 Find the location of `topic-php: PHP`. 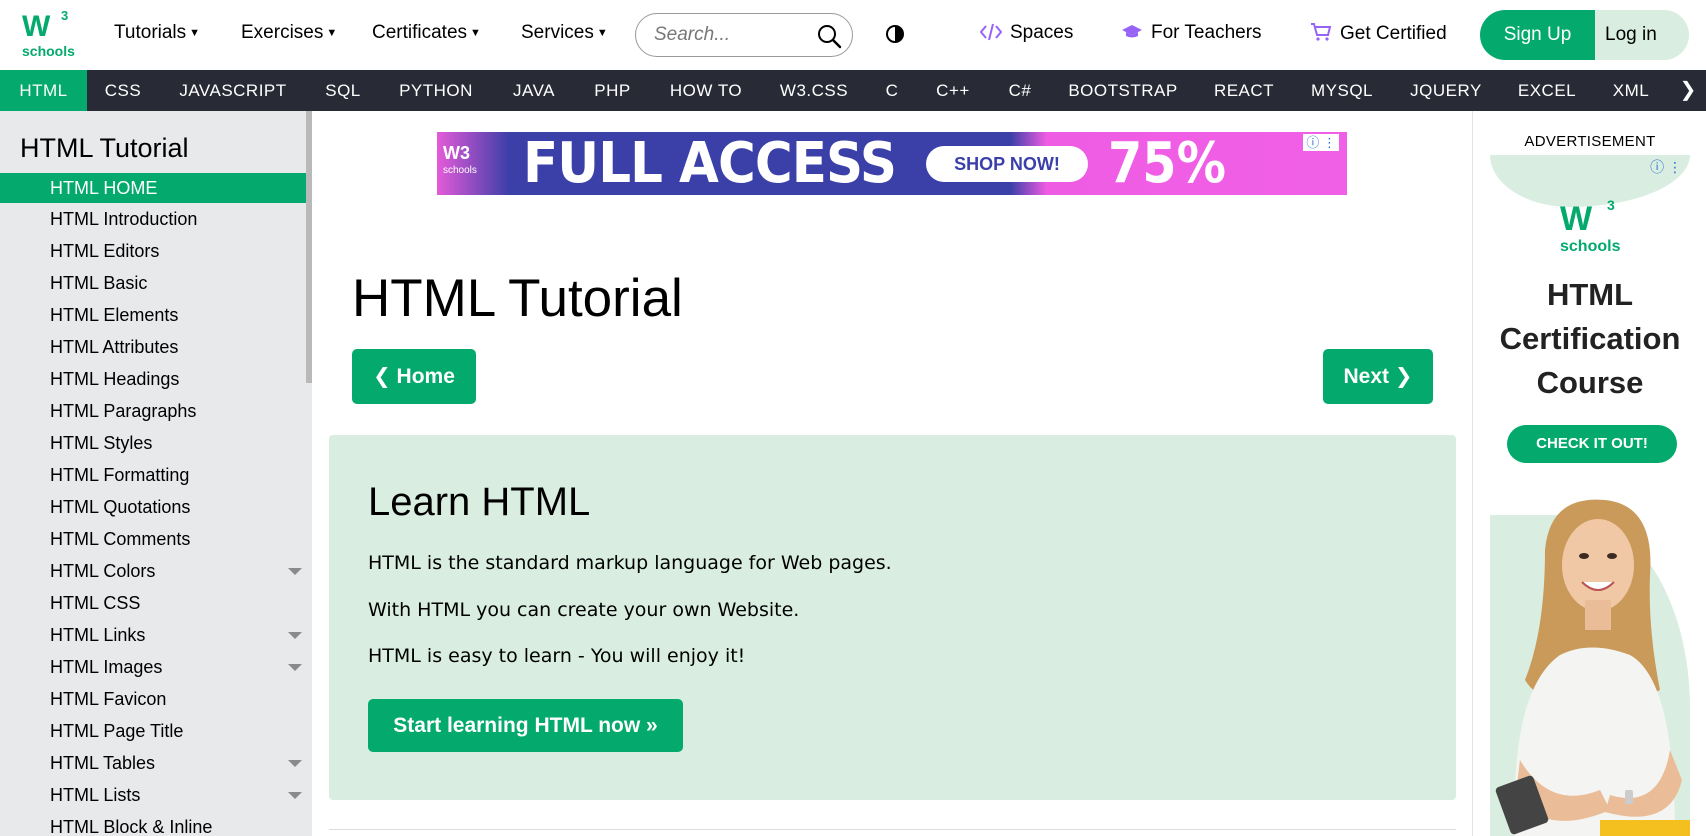

topic-php: PHP is located at coordinates (612, 90).